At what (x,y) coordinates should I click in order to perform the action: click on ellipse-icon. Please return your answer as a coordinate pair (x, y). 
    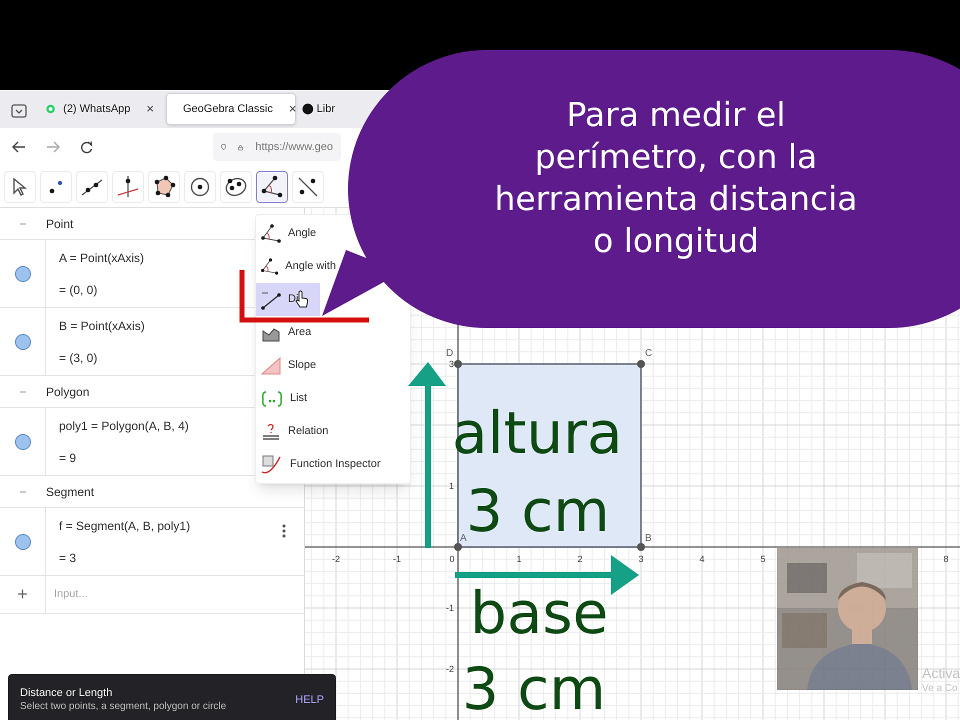
    Looking at the image, I should click on (236, 187).